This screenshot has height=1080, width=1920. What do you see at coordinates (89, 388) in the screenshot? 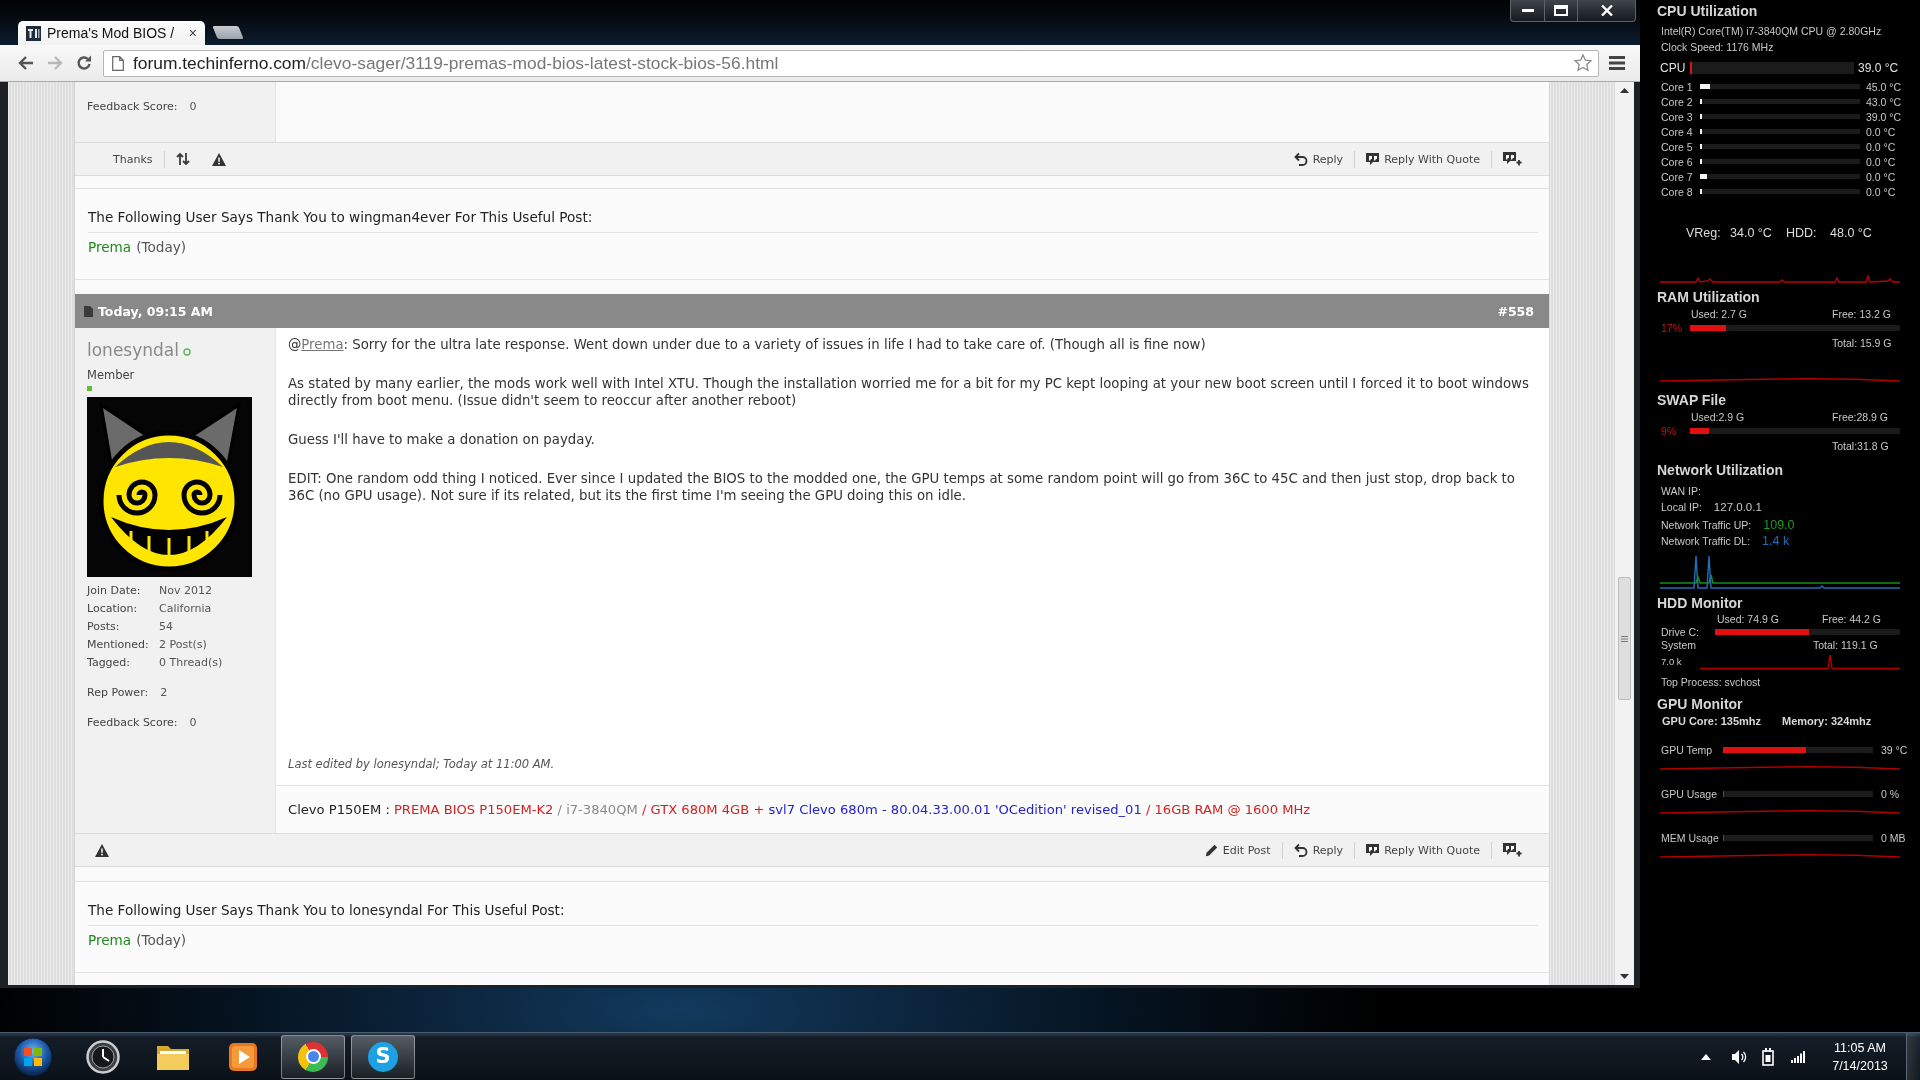
I see `reputation-pip-icon` at bounding box center [89, 388].